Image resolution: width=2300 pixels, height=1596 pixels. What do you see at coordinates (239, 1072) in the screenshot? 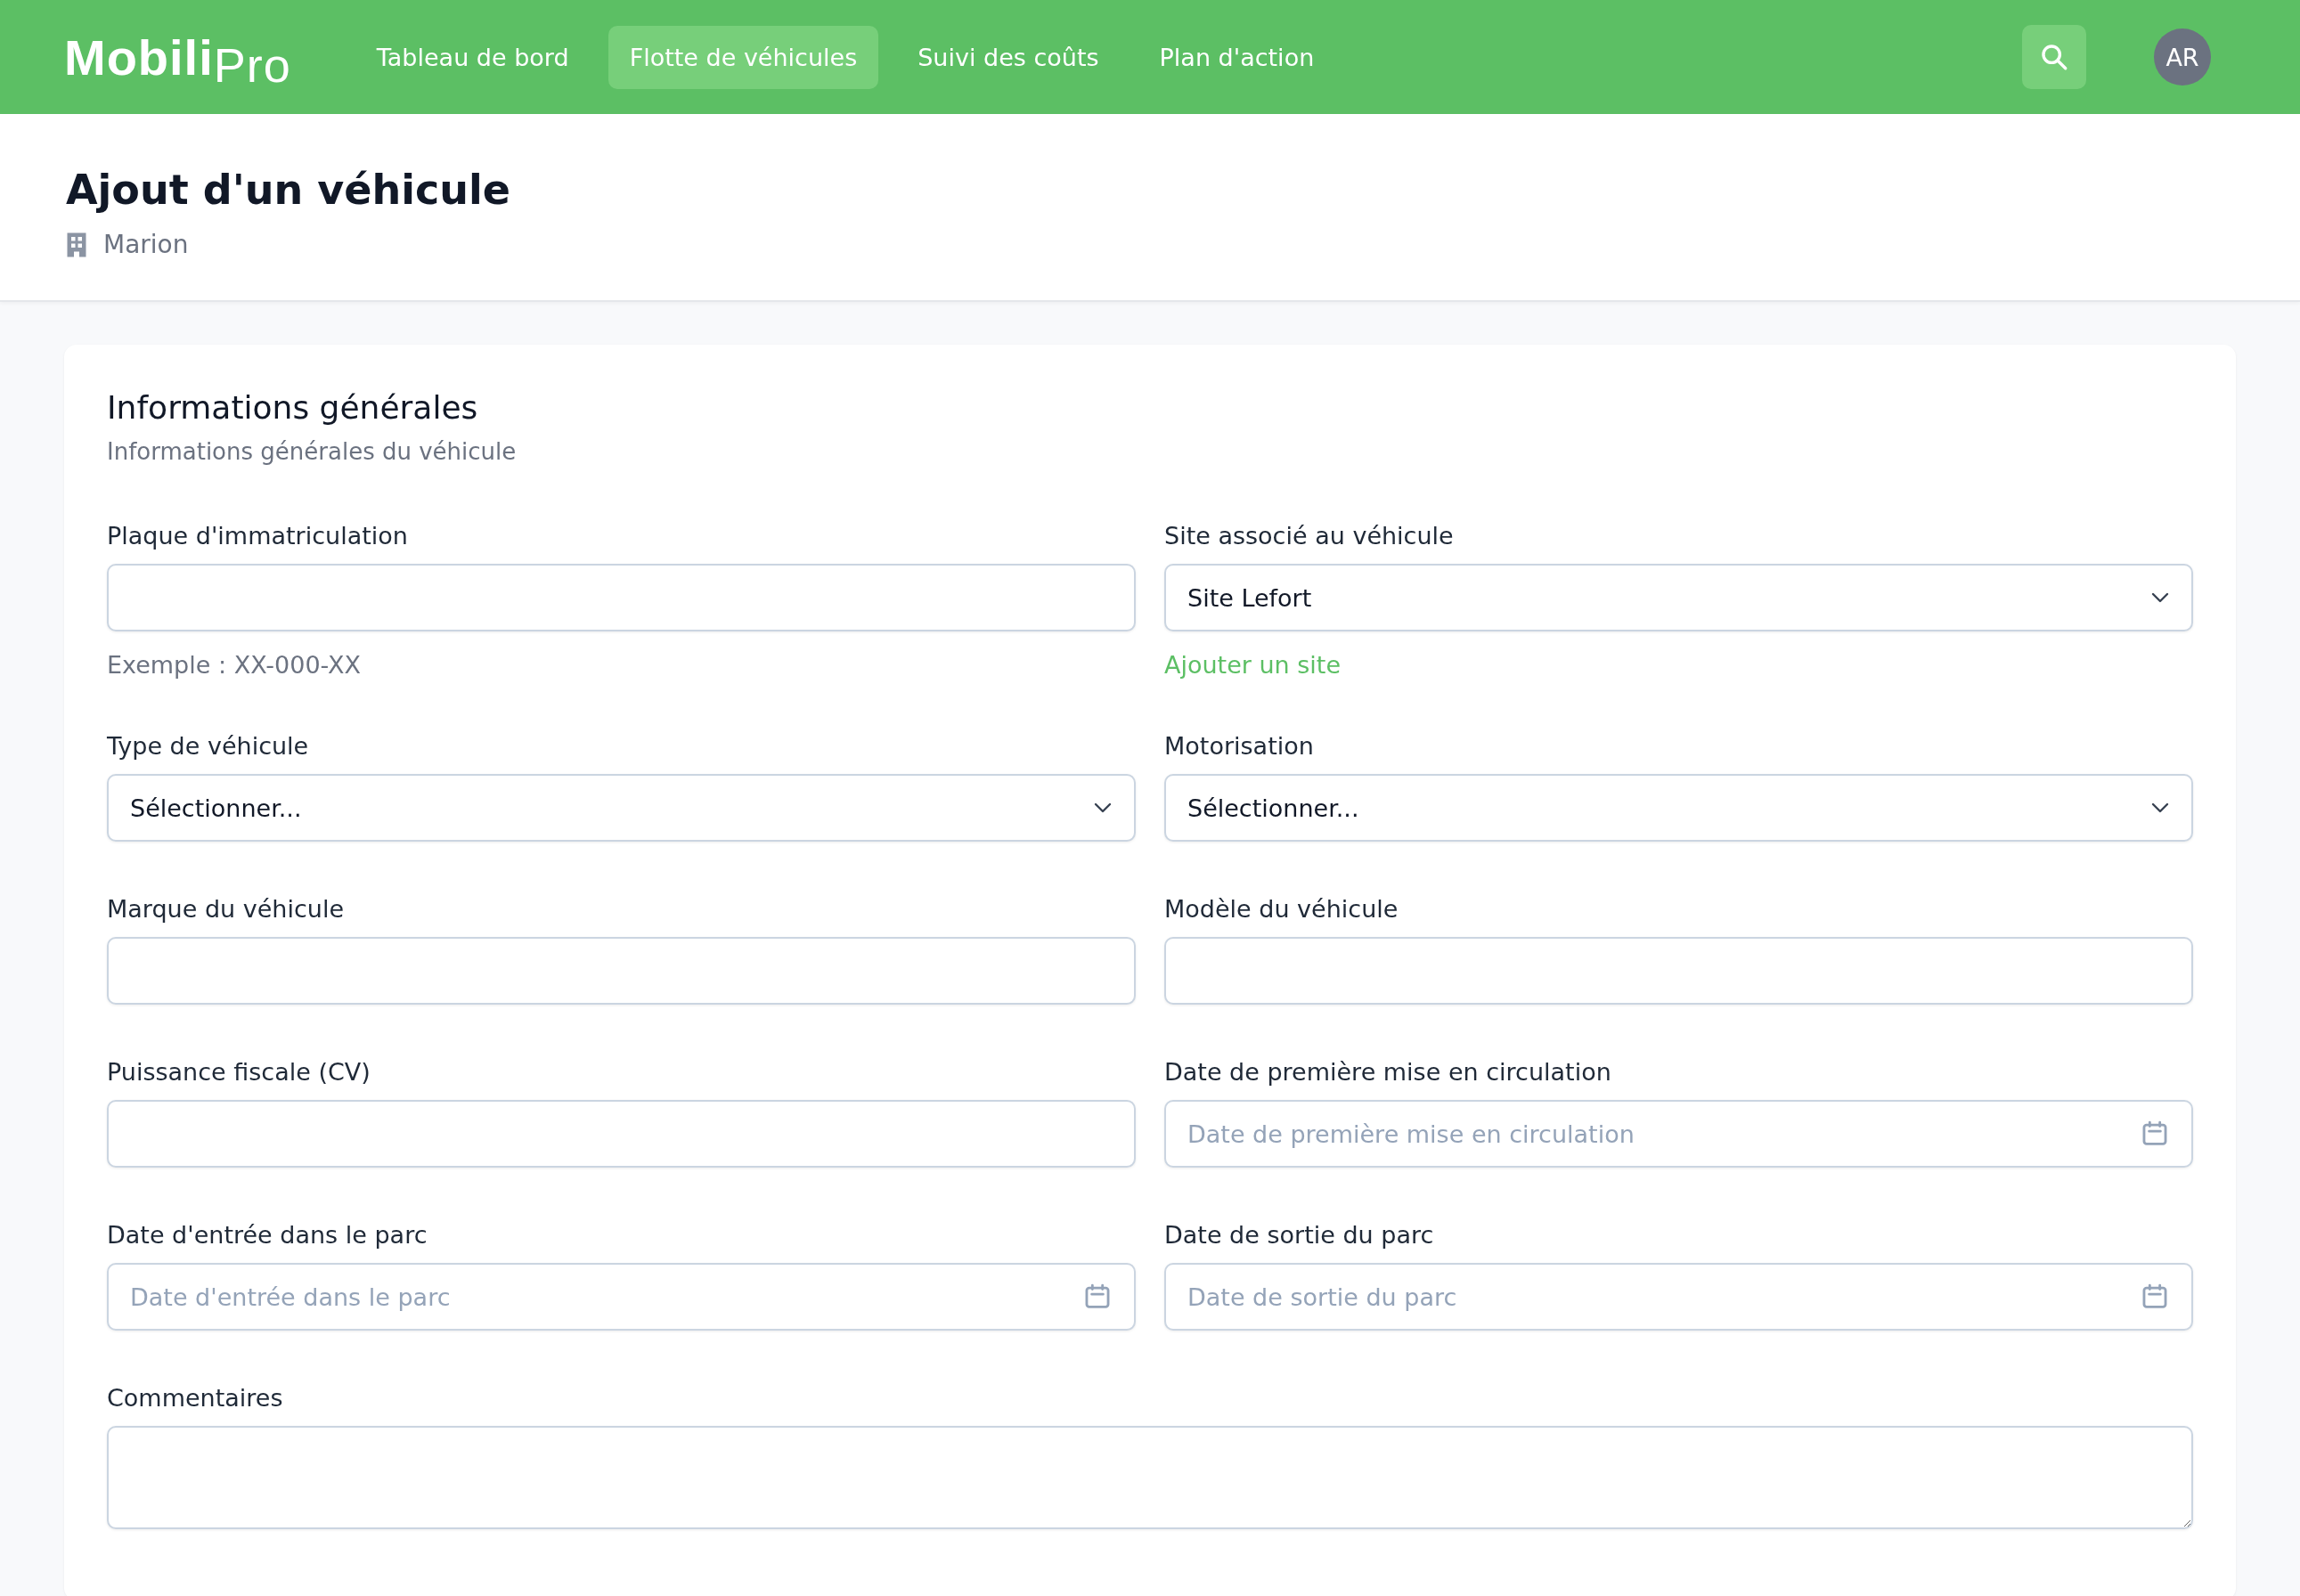
I see `field-label: Puissance fiscale (CV)` at bounding box center [239, 1072].